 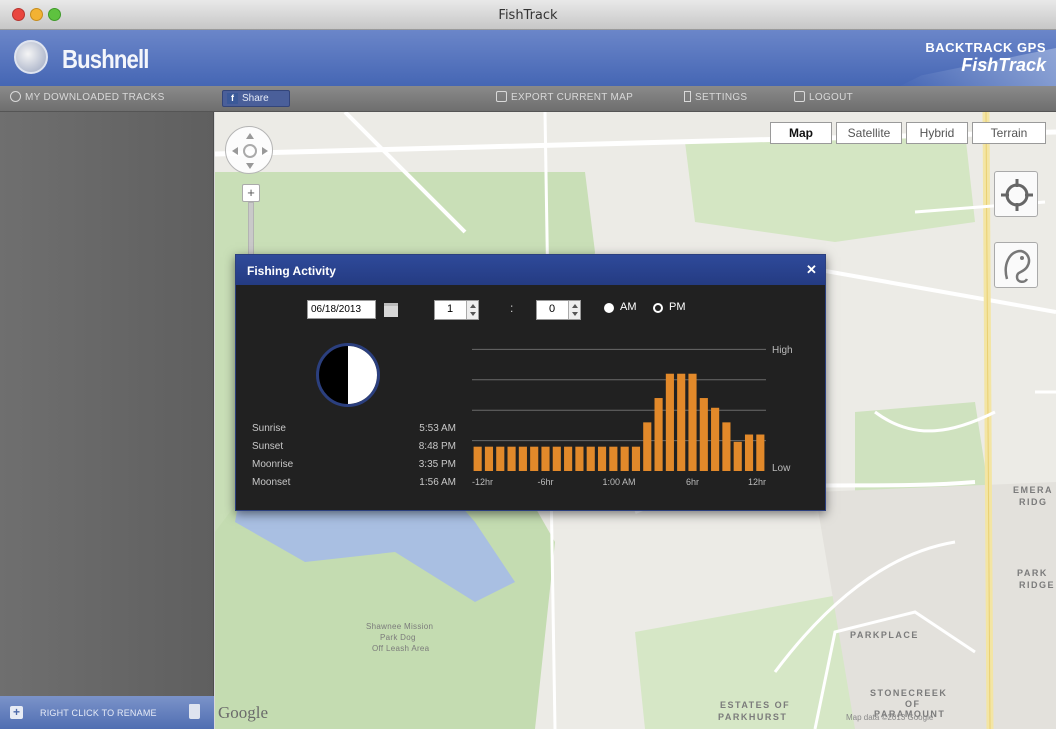 What do you see at coordinates (98, 713) in the screenshot?
I see `rename-hint: RIGHT CLICK TO RENAME` at bounding box center [98, 713].